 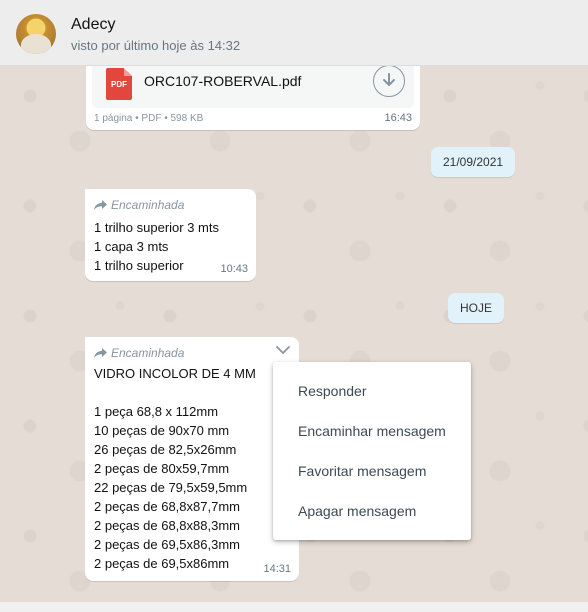 I want to click on menu-item-star: Favoritar mensagem, so click(x=372, y=471).